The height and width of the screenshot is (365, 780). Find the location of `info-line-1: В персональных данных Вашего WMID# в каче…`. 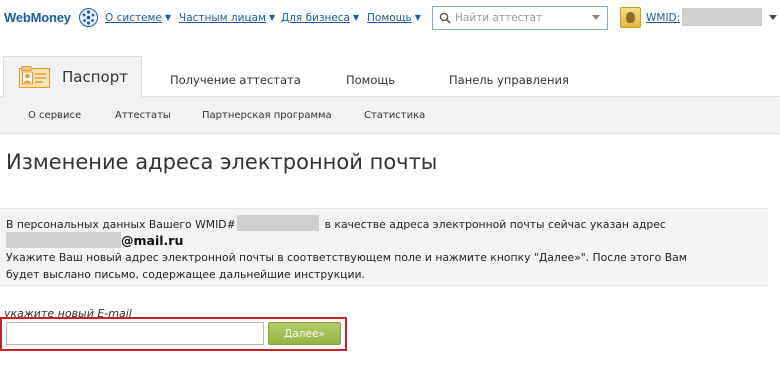

info-line-1: В персональных данных Вашего WMID# в каче… is located at coordinates (336, 224).